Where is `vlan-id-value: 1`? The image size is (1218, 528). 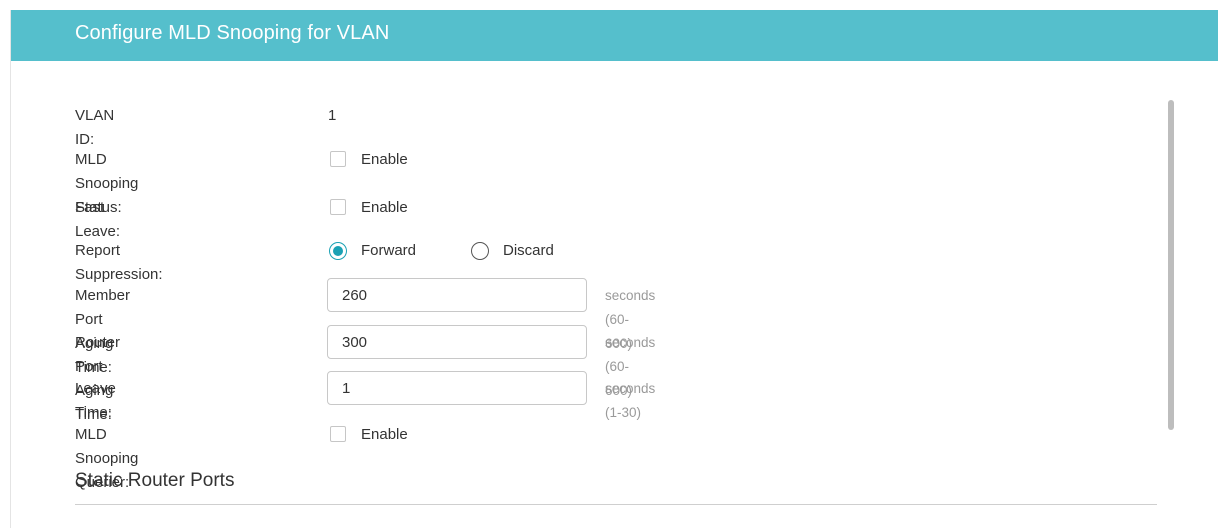
vlan-id-value: 1 is located at coordinates (332, 115).